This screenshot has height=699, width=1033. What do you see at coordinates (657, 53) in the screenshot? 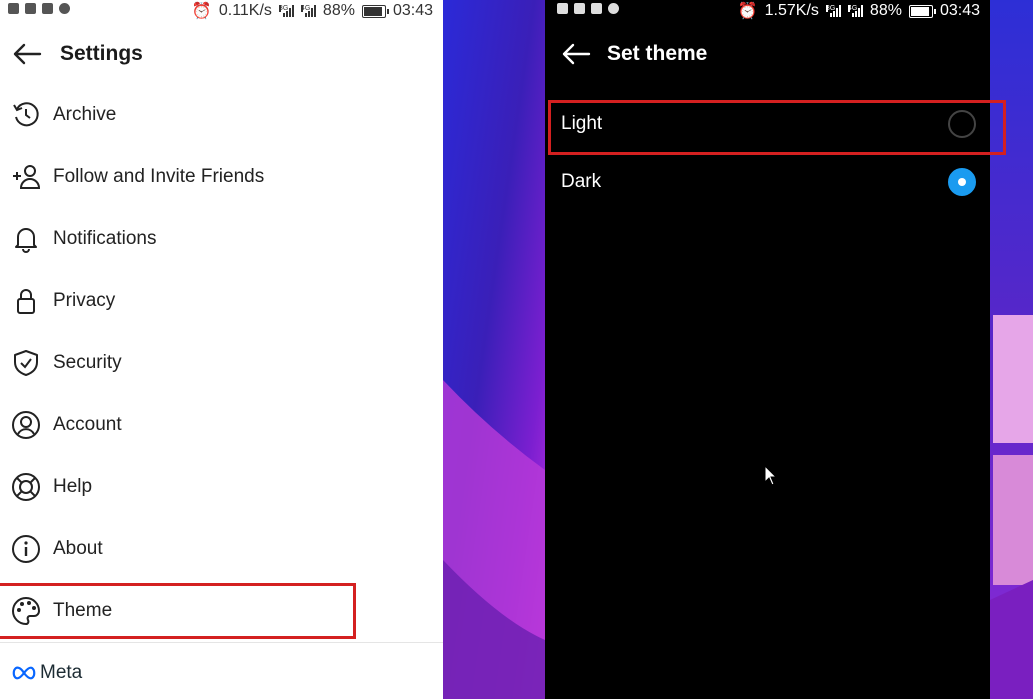
I see `page-title: Set theme` at bounding box center [657, 53].